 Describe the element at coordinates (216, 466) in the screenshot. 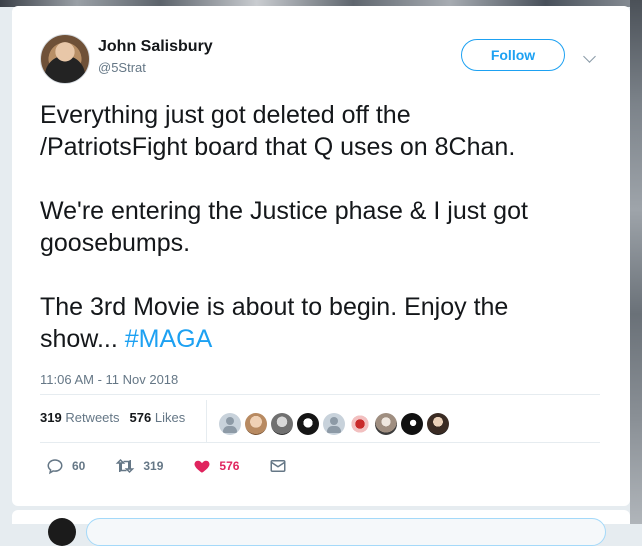

I see `like-action: 576` at that location.